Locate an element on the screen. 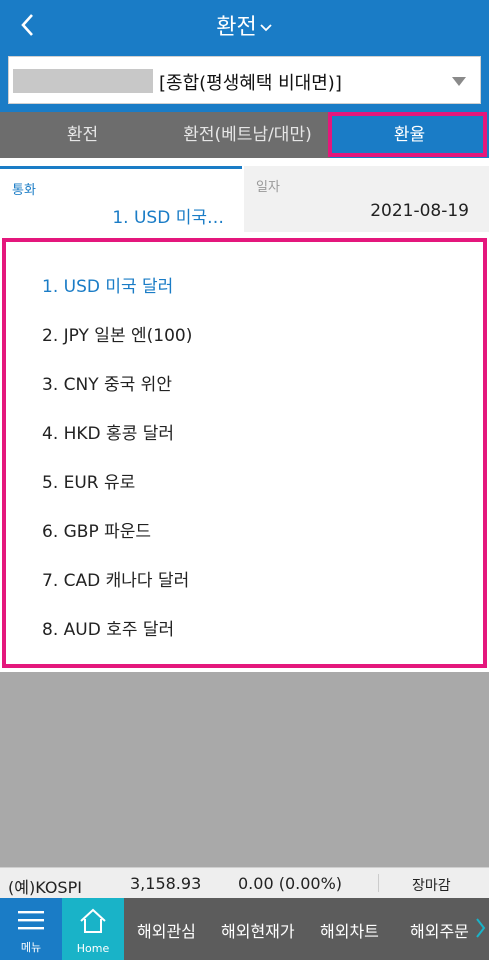 This screenshot has width=489, height=960. tab-exchange-rate: 환율 is located at coordinates (409, 135).